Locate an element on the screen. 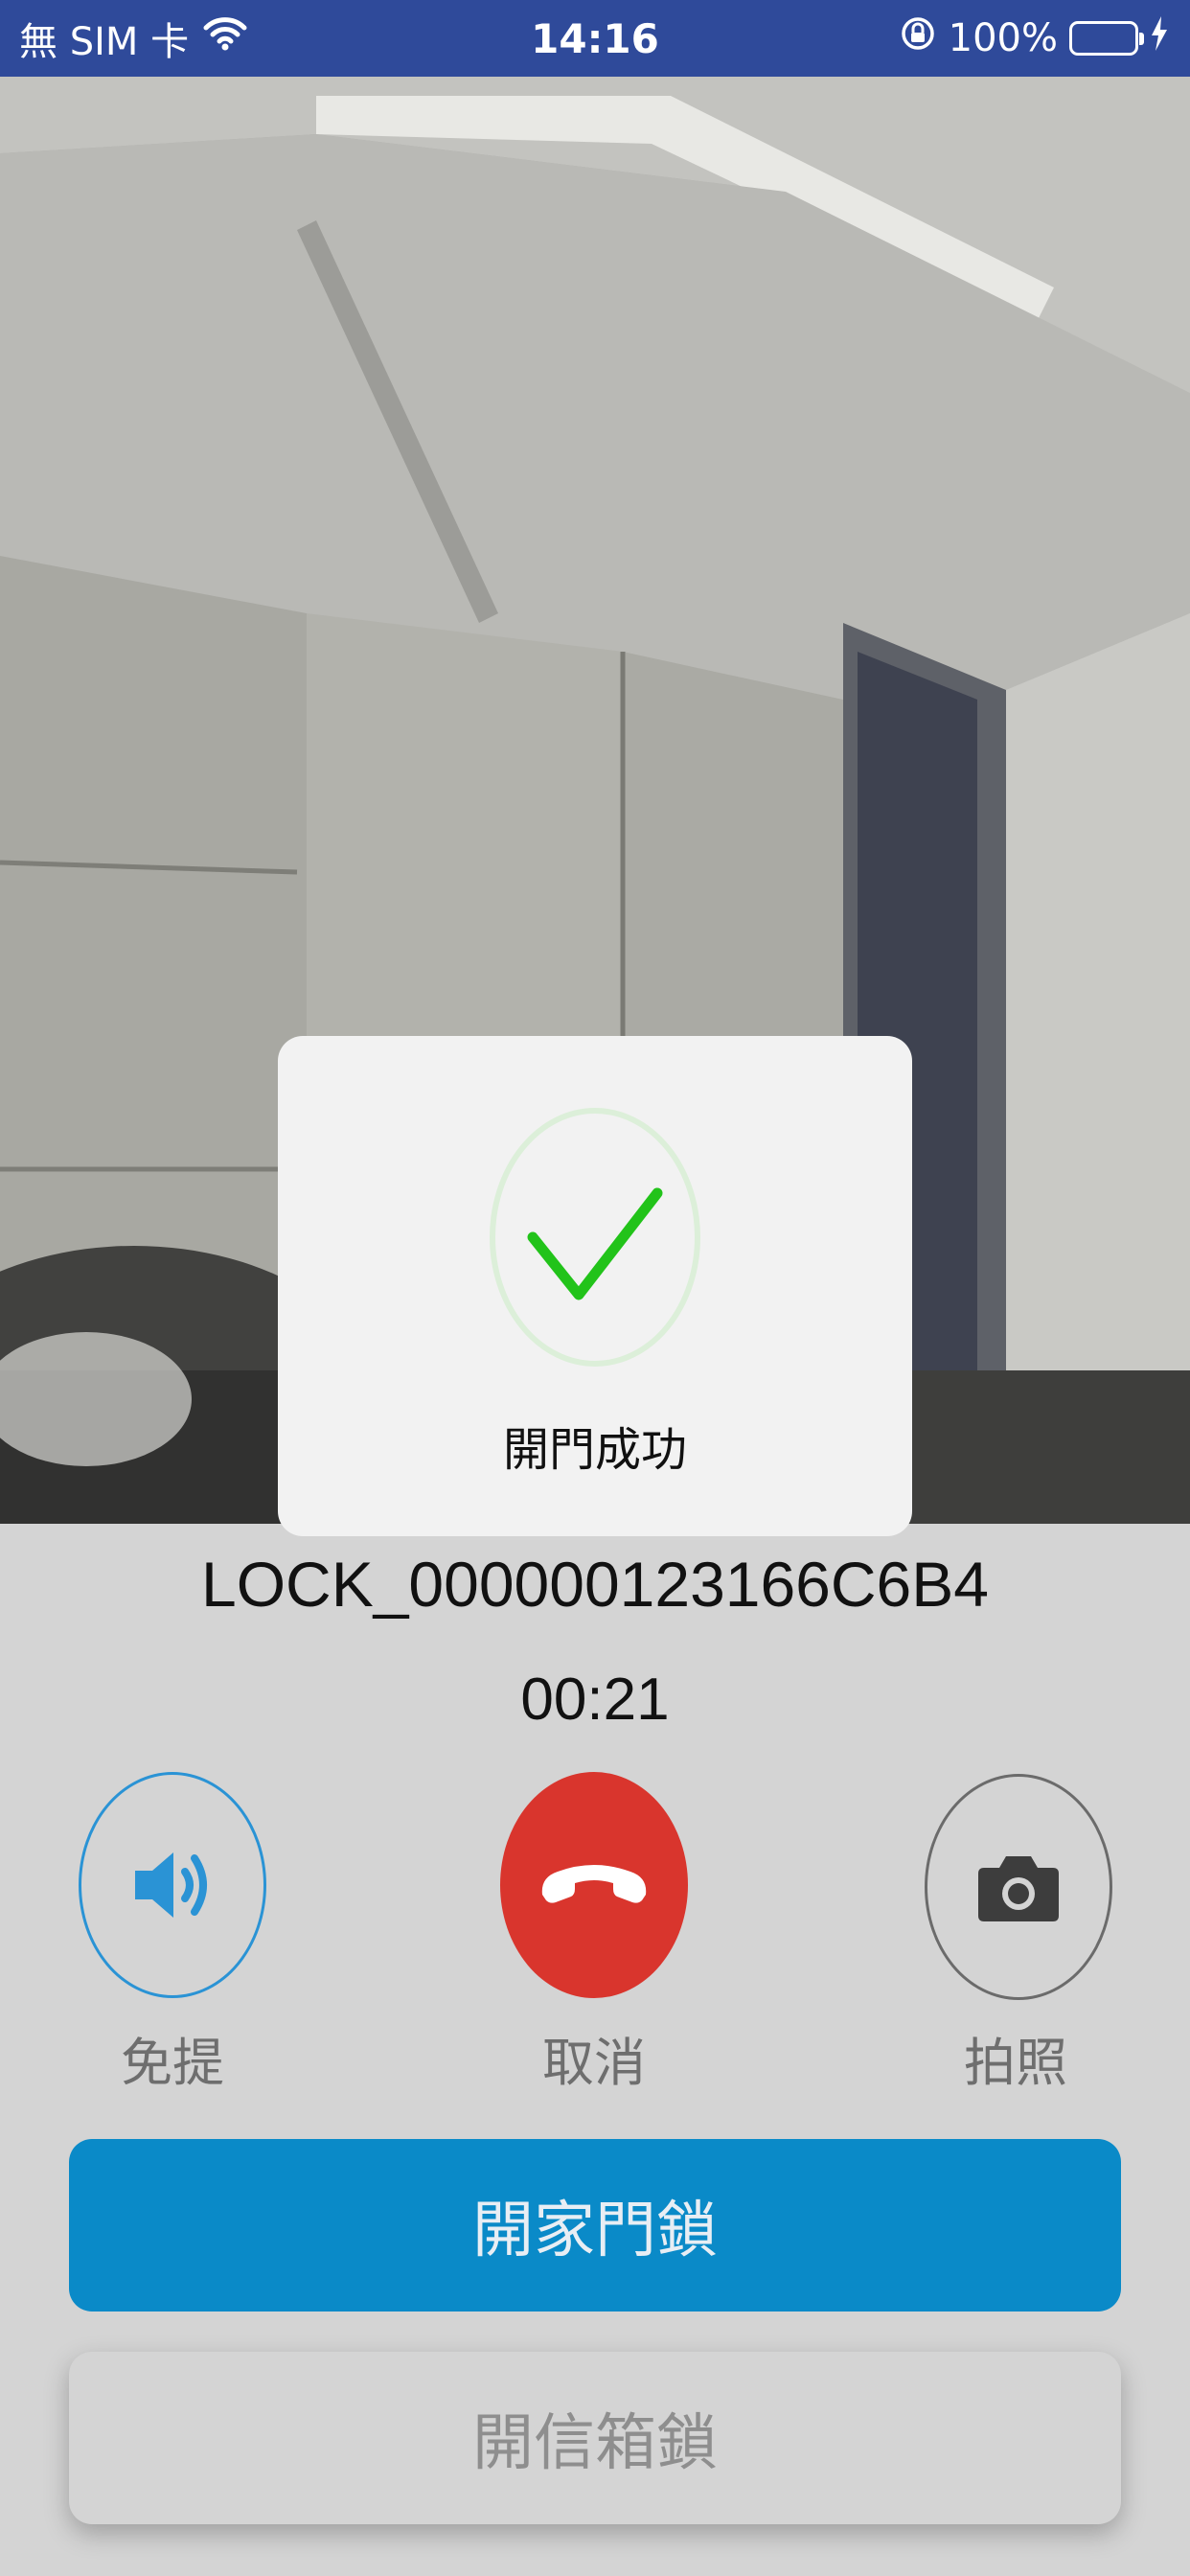 This screenshot has width=1190, height=2576. checkmark-icon is located at coordinates (595, 1237).